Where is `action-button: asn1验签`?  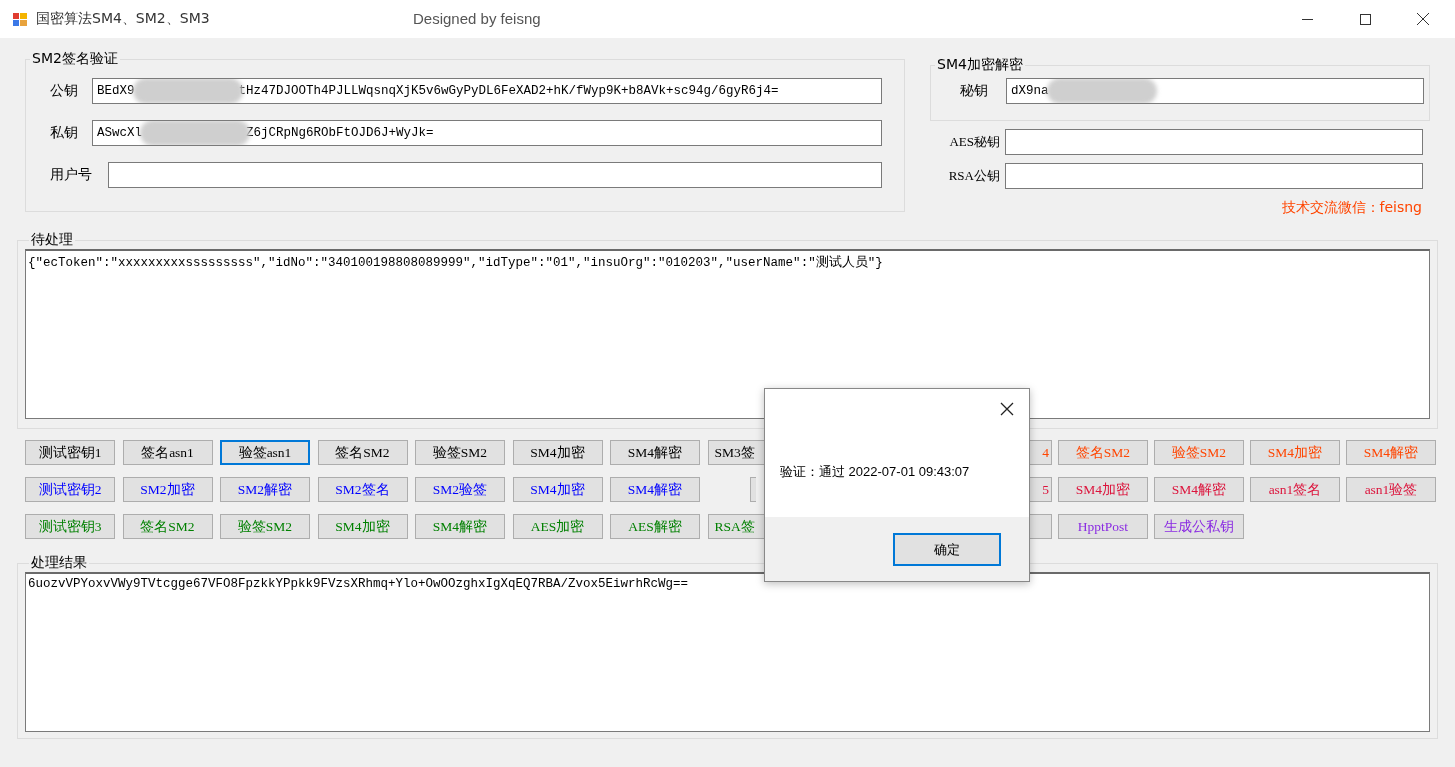 action-button: asn1验签 is located at coordinates (1391, 489).